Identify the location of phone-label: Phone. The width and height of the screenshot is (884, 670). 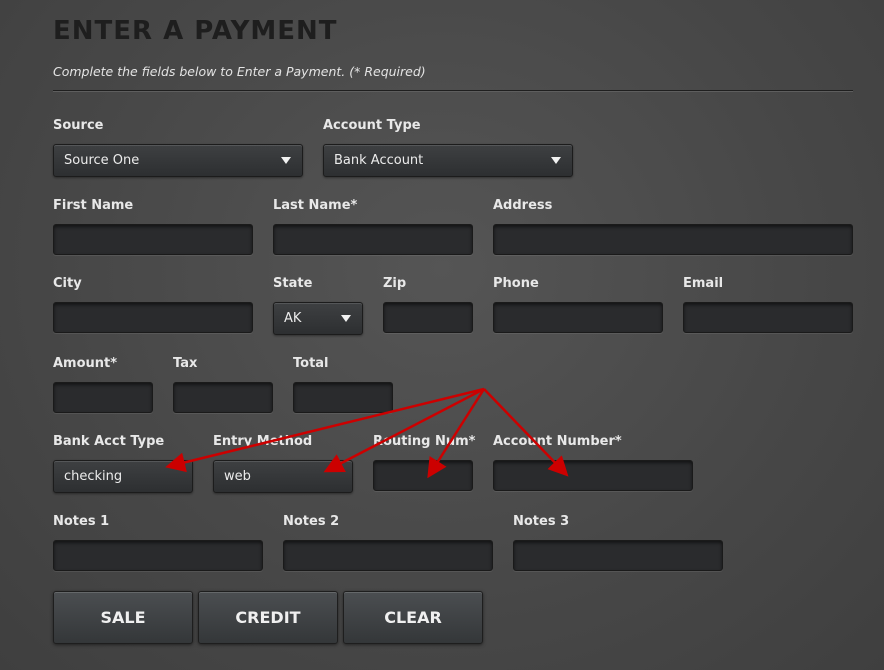
(516, 283).